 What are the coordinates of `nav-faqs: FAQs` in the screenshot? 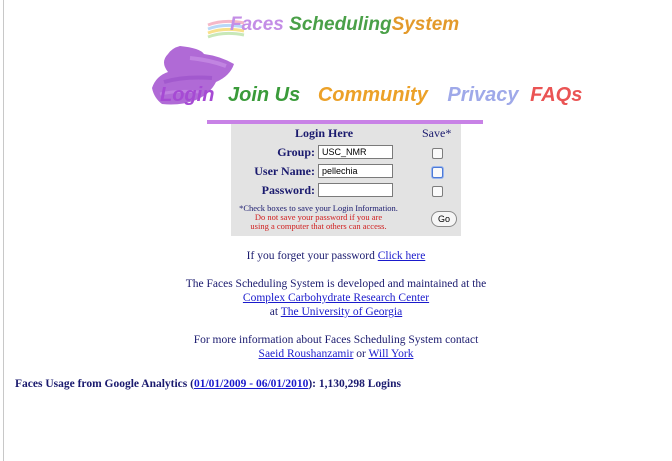 It's located at (556, 95).